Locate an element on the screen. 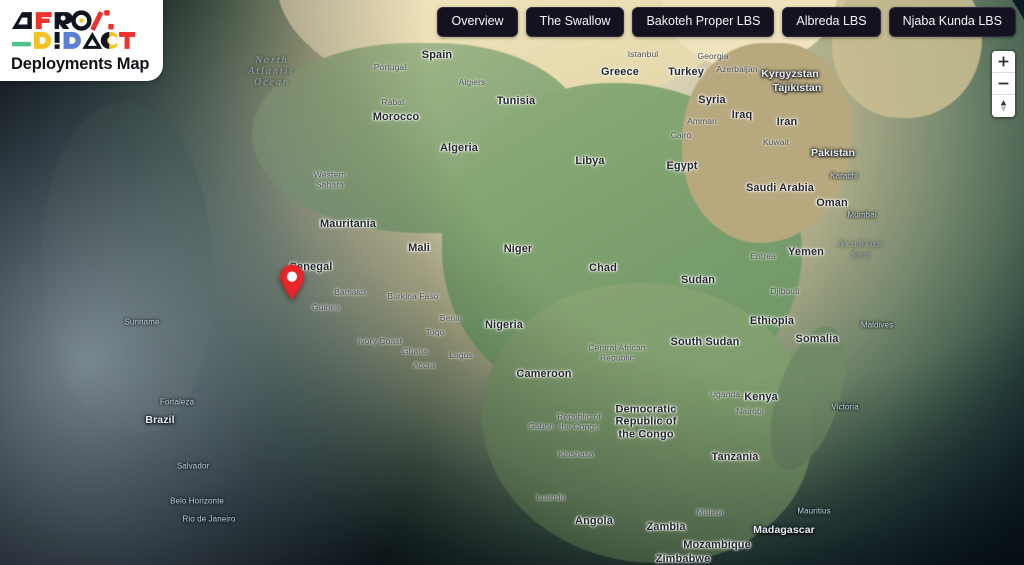 The image size is (1024, 565). map-zoom-controls is located at coordinates (1003, 84).